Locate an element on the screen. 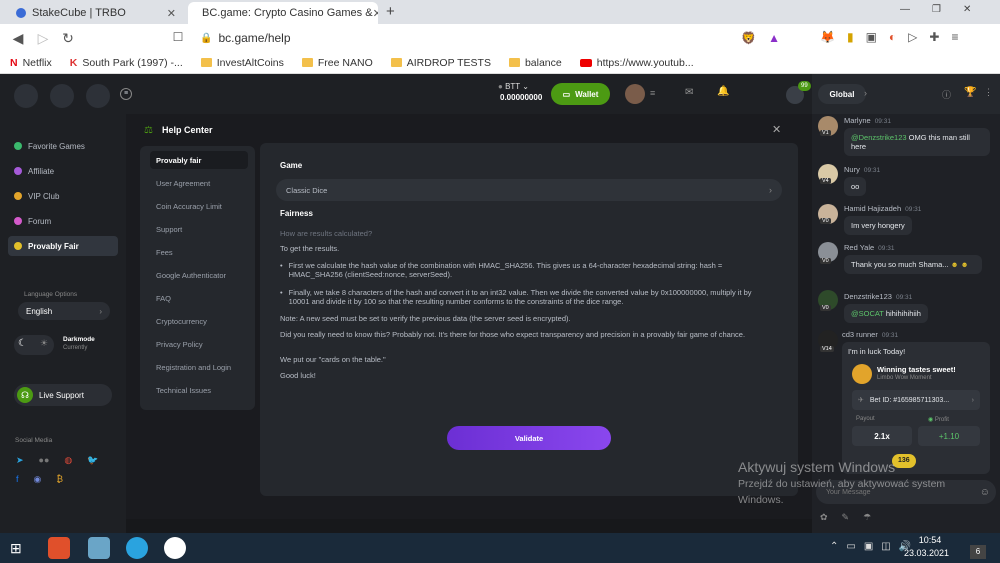  medal-icon is located at coordinates (862, 374).